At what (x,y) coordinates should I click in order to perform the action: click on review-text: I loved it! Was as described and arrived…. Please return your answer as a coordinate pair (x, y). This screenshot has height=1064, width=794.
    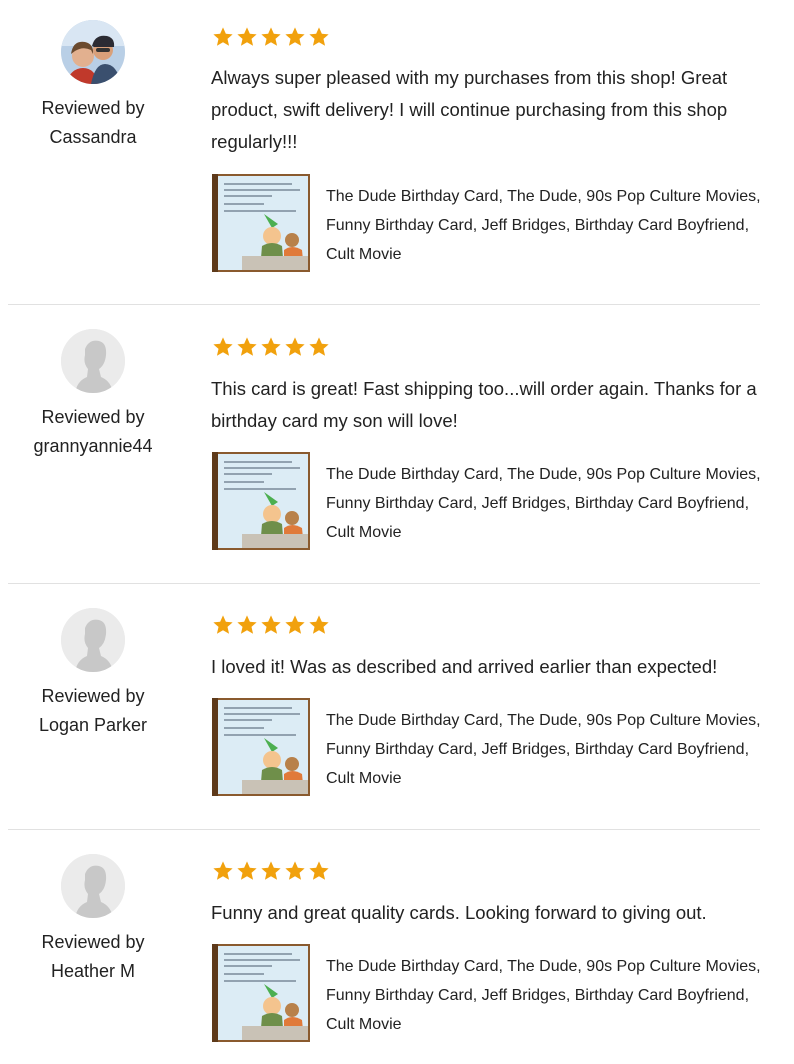
    Looking at the image, I should click on (464, 666).